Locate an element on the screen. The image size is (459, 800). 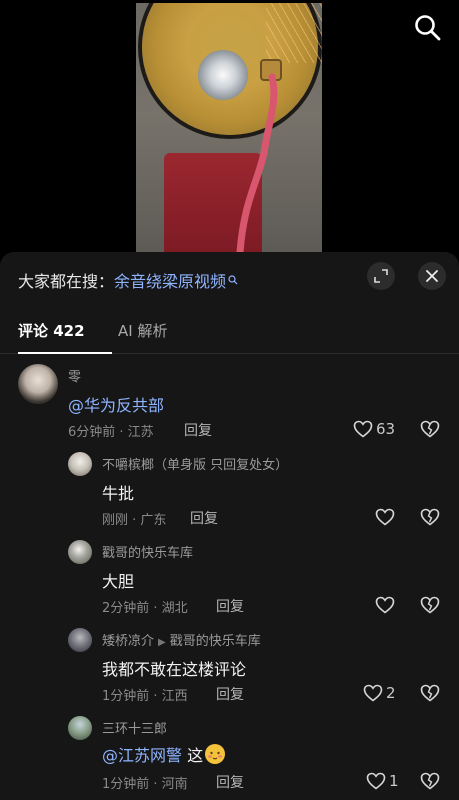
comment-text: @华为反共部 is located at coordinates (116, 404).